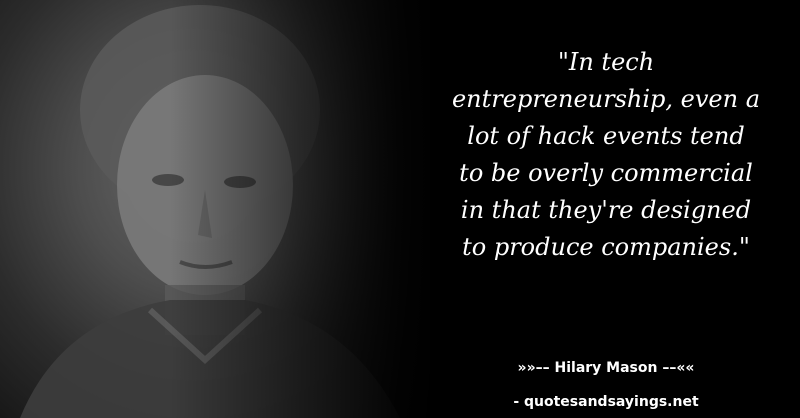  I want to click on quote-line: to be overly commercial, so click(606, 173).